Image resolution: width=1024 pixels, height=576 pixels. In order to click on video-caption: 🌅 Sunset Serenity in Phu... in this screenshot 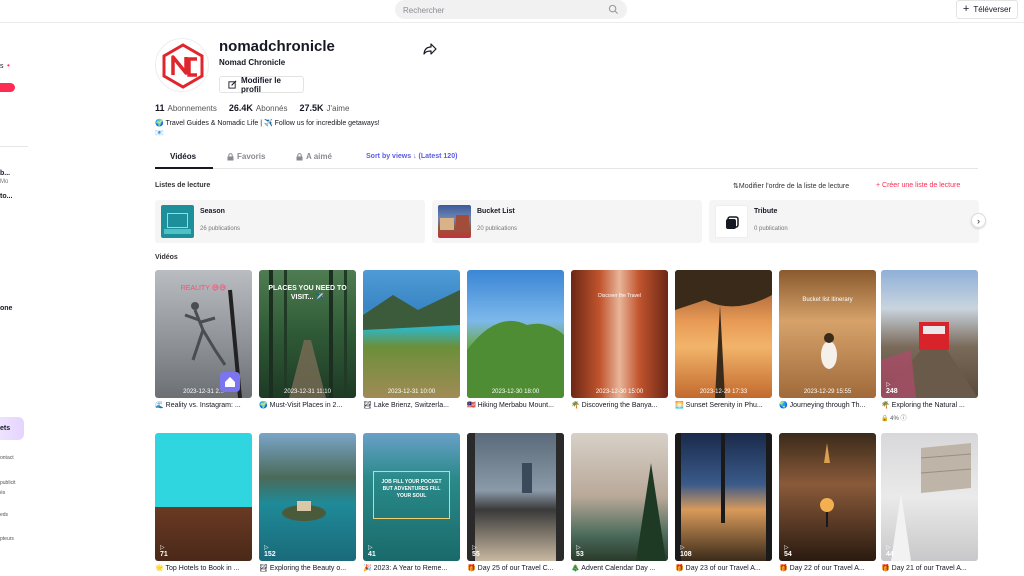, I will do `click(723, 405)`.